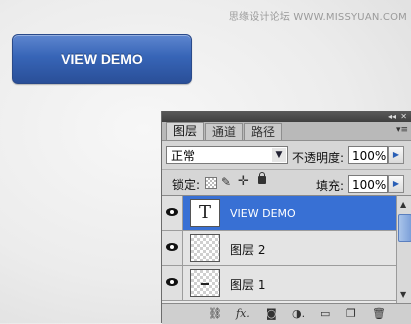  I want to click on lock-position-icon: ✛, so click(243, 181).